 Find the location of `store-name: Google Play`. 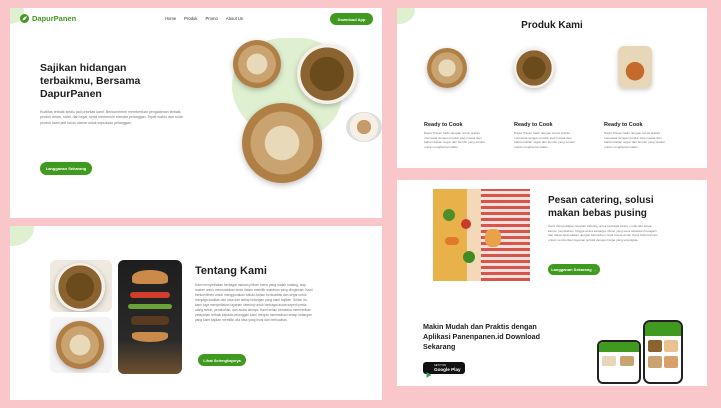

store-name: Google Play is located at coordinates (447, 369).